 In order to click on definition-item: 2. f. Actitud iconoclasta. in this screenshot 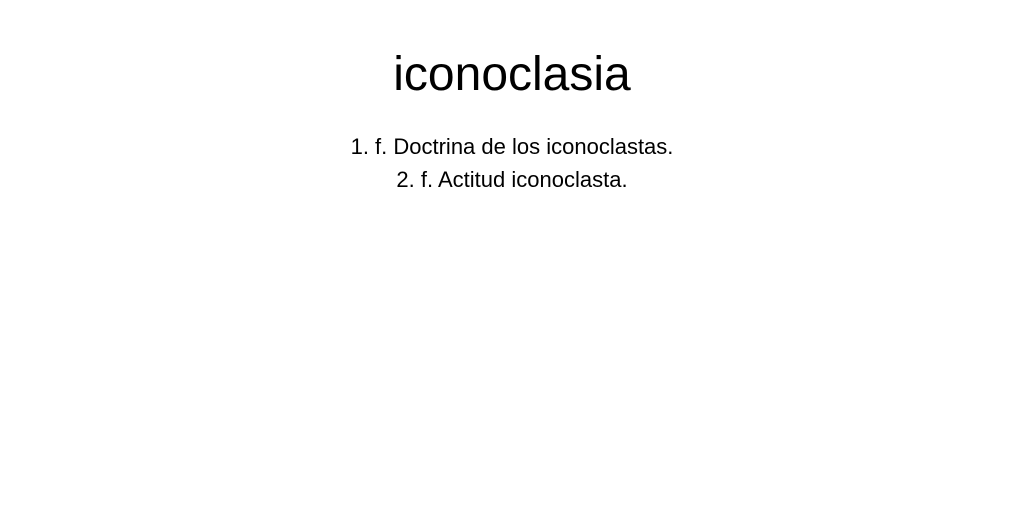, I will do `click(512, 179)`.